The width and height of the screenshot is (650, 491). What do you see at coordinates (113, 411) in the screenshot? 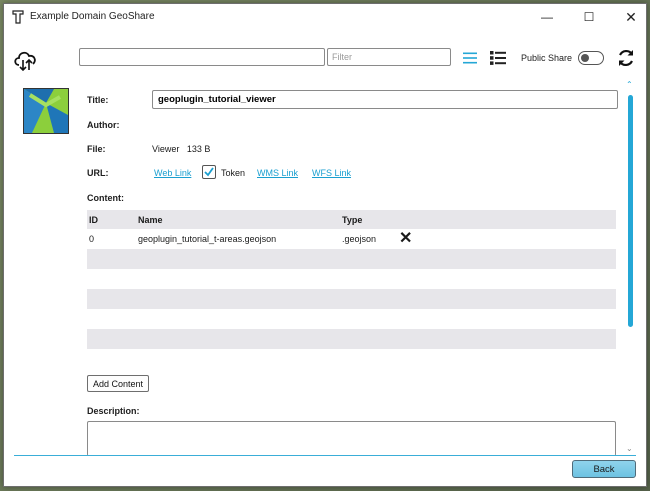
I see `description-label: Description:` at bounding box center [113, 411].